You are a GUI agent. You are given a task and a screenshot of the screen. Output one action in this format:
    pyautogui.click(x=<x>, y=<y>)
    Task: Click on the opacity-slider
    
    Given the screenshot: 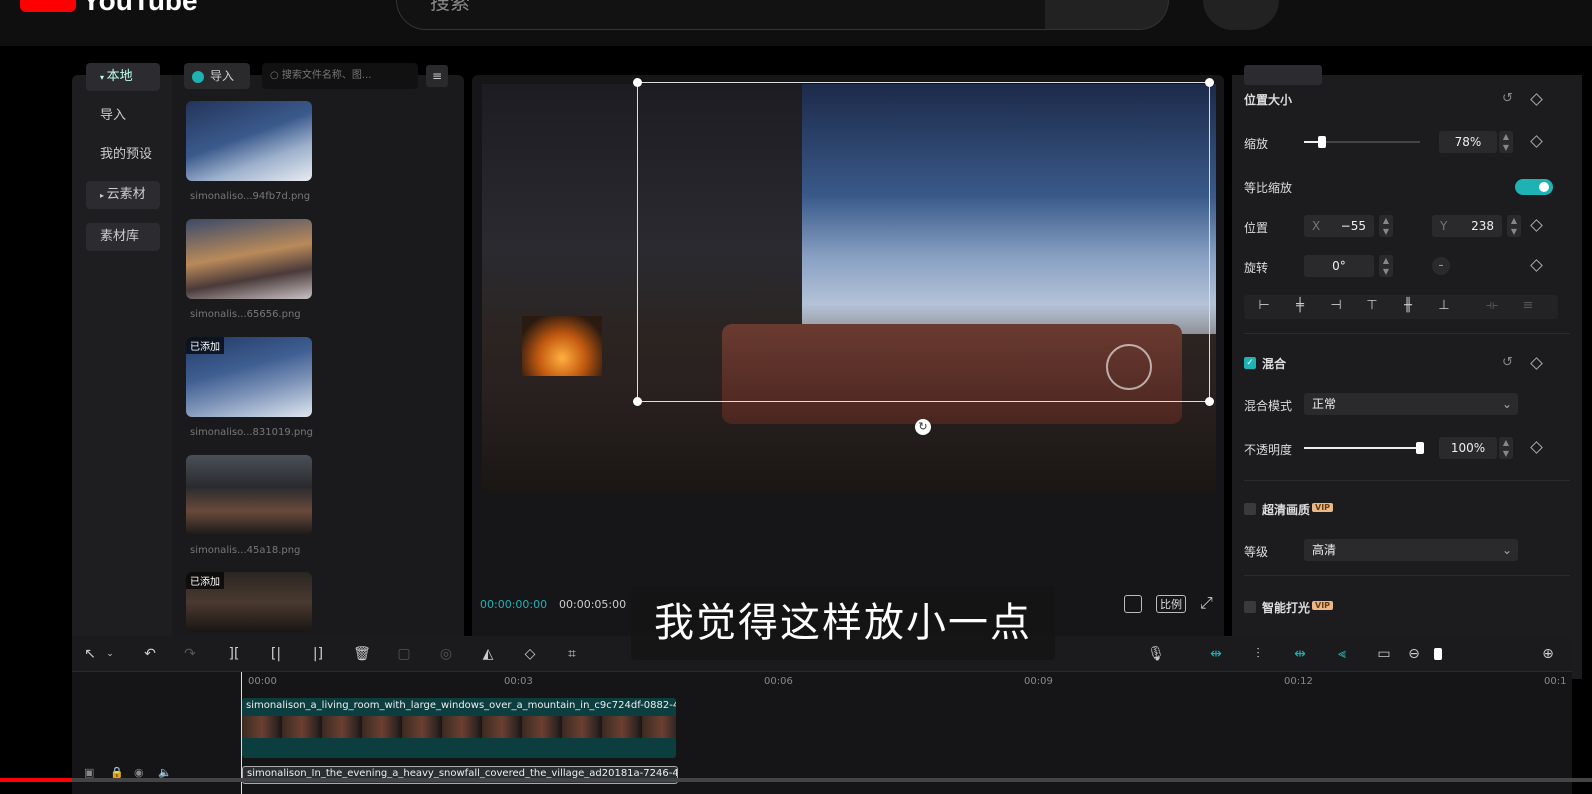 What is the action you would take?
    pyautogui.click(x=1364, y=448)
    